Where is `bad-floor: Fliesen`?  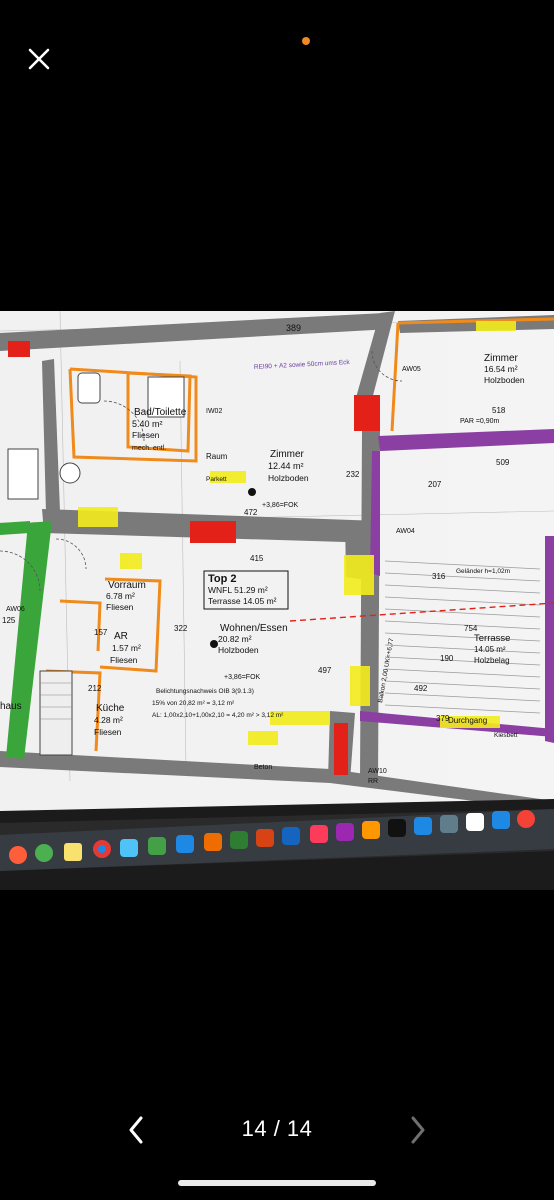
bad-floor: Fliesen is located at coordinates (146, 435).